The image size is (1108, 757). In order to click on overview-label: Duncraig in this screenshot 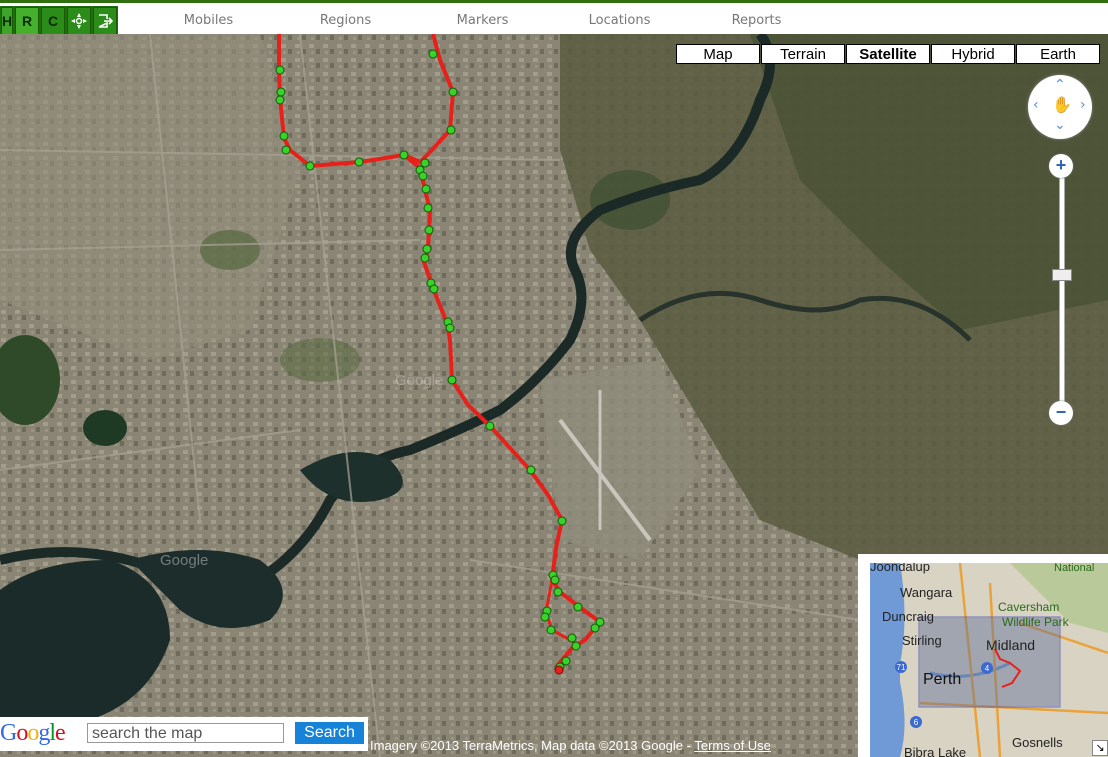, I will do `click(908, 616)`.